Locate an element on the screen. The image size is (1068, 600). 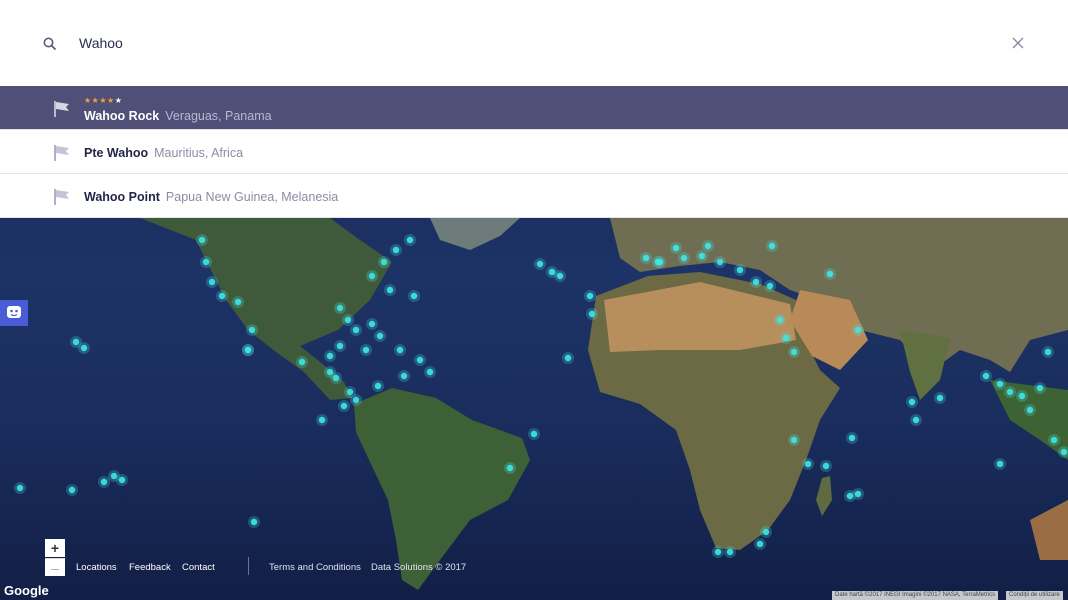
footer-link-locations: Locations is located at coordinates (96, 567).